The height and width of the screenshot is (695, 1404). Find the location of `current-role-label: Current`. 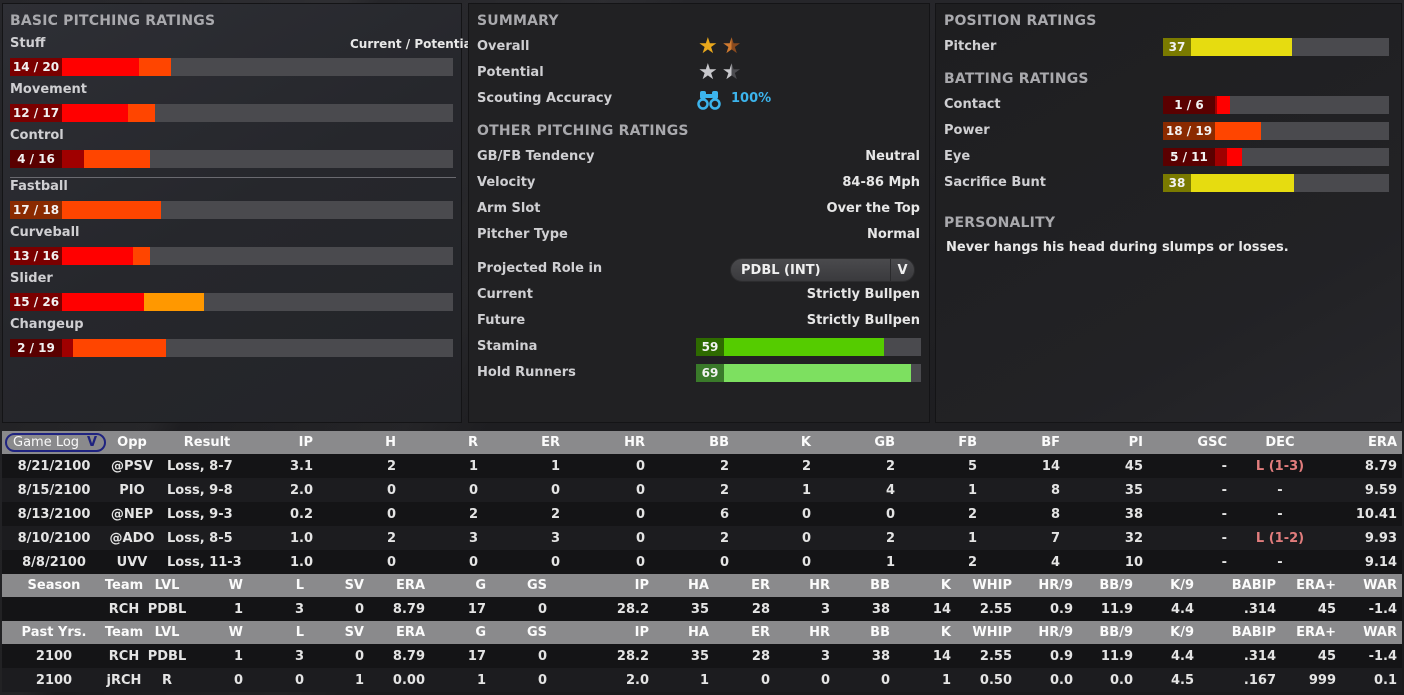

current-role-label: Current is located at coordinates (505, 294).